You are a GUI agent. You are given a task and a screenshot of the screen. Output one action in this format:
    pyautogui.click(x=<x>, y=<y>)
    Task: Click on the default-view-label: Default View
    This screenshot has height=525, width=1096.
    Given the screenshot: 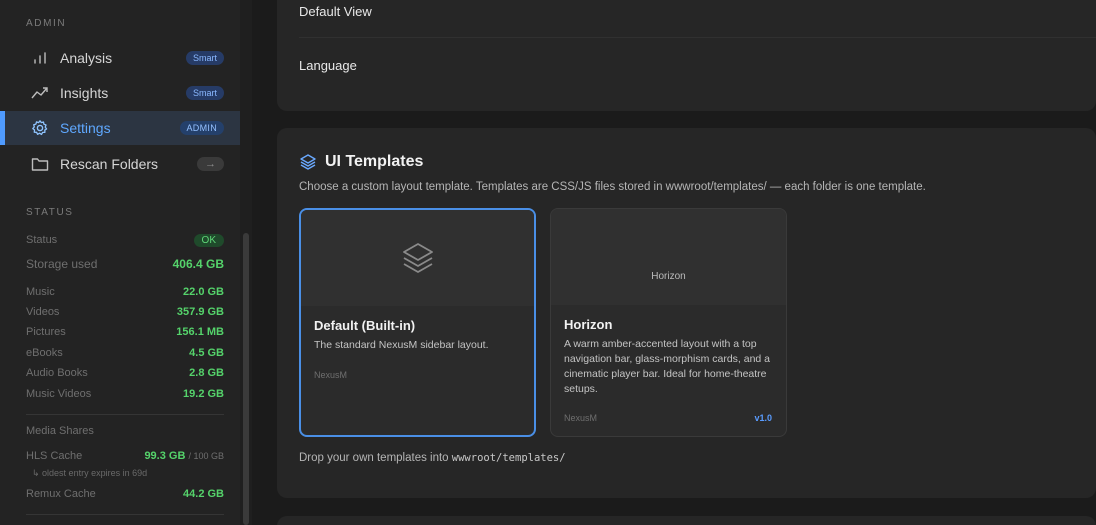 What is the action you would take?
    pyautogui.click(x=335, y=11)
    